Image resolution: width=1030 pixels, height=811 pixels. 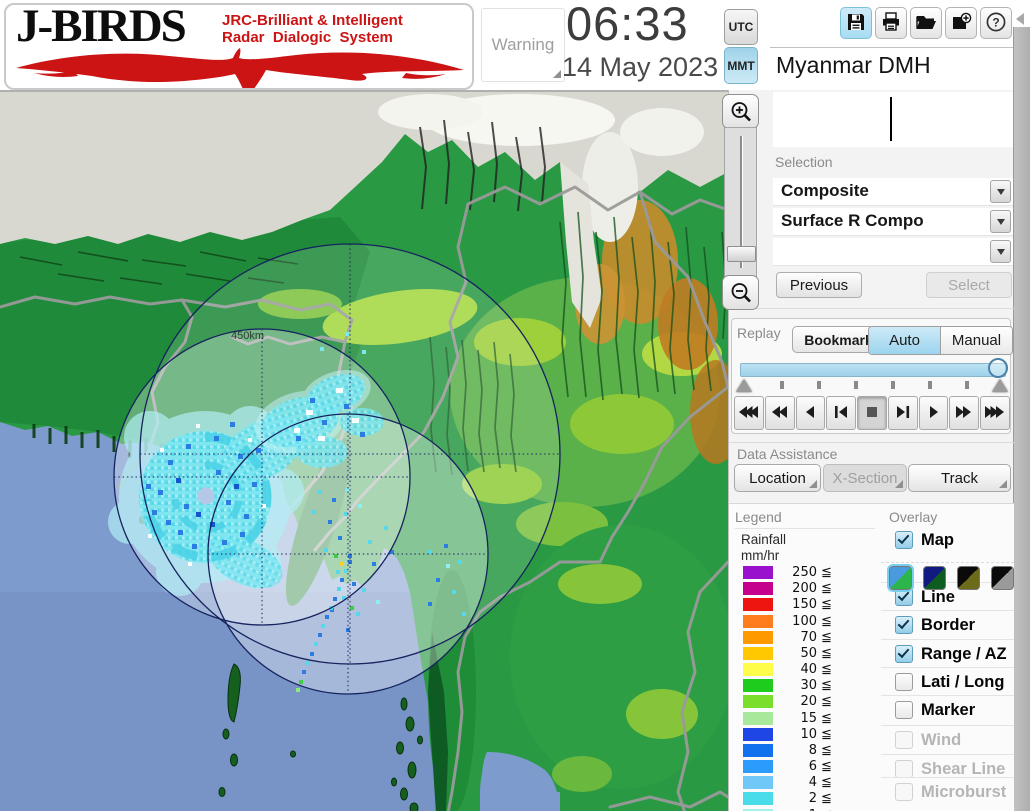 I want to click on zoom-slider-thumb, so click(x=741, y=254).